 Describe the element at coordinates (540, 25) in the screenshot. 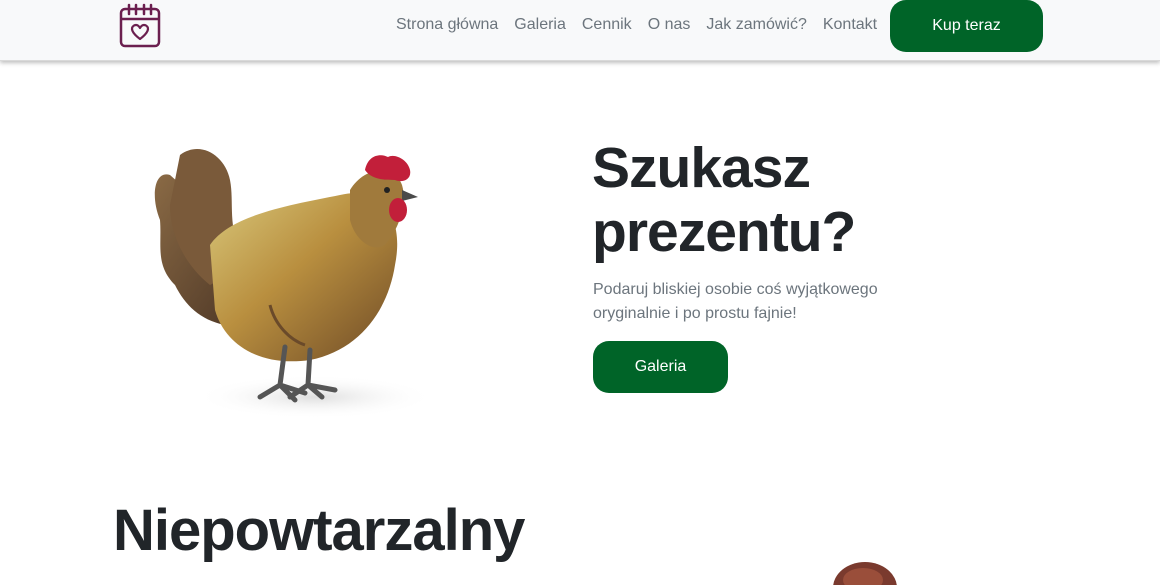

I see `nav-link-gallery: Galeria` at that location.